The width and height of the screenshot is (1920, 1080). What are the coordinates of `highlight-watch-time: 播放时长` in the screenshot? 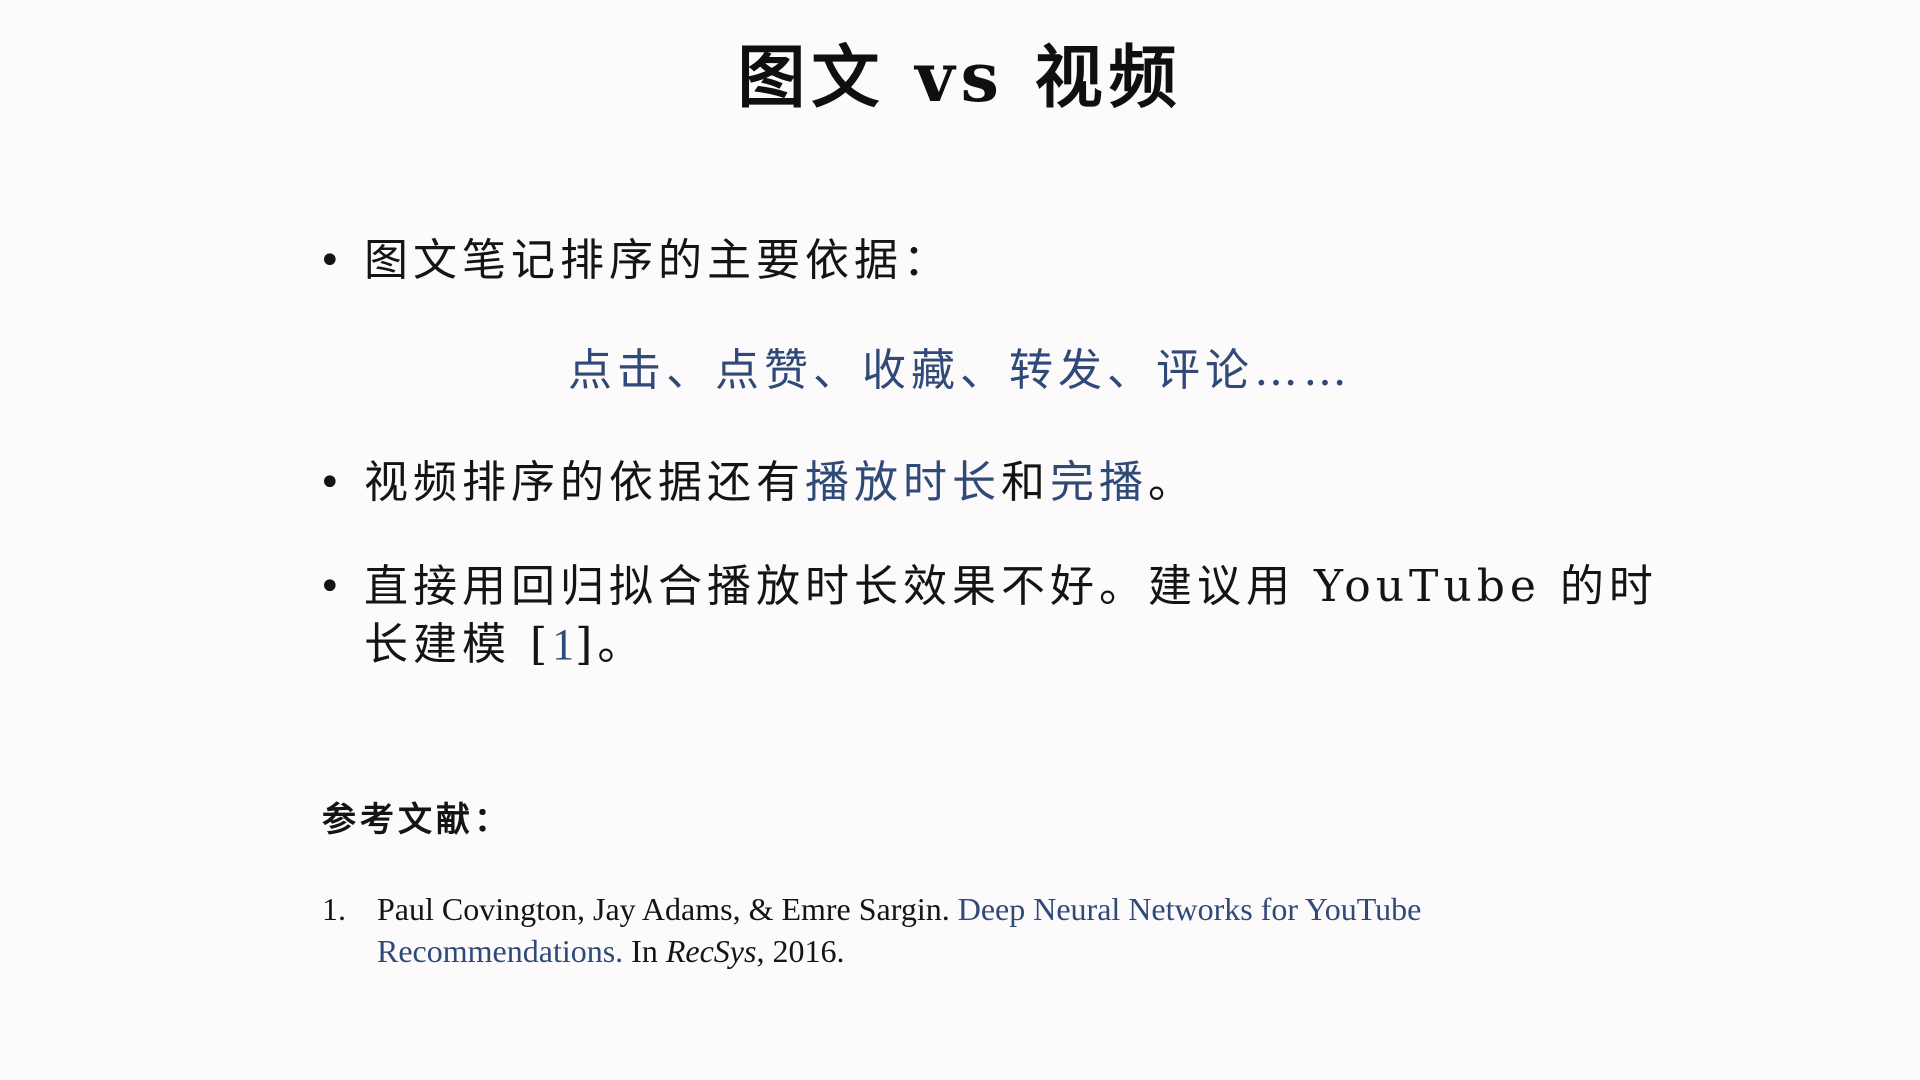 It's located at (903, 482).